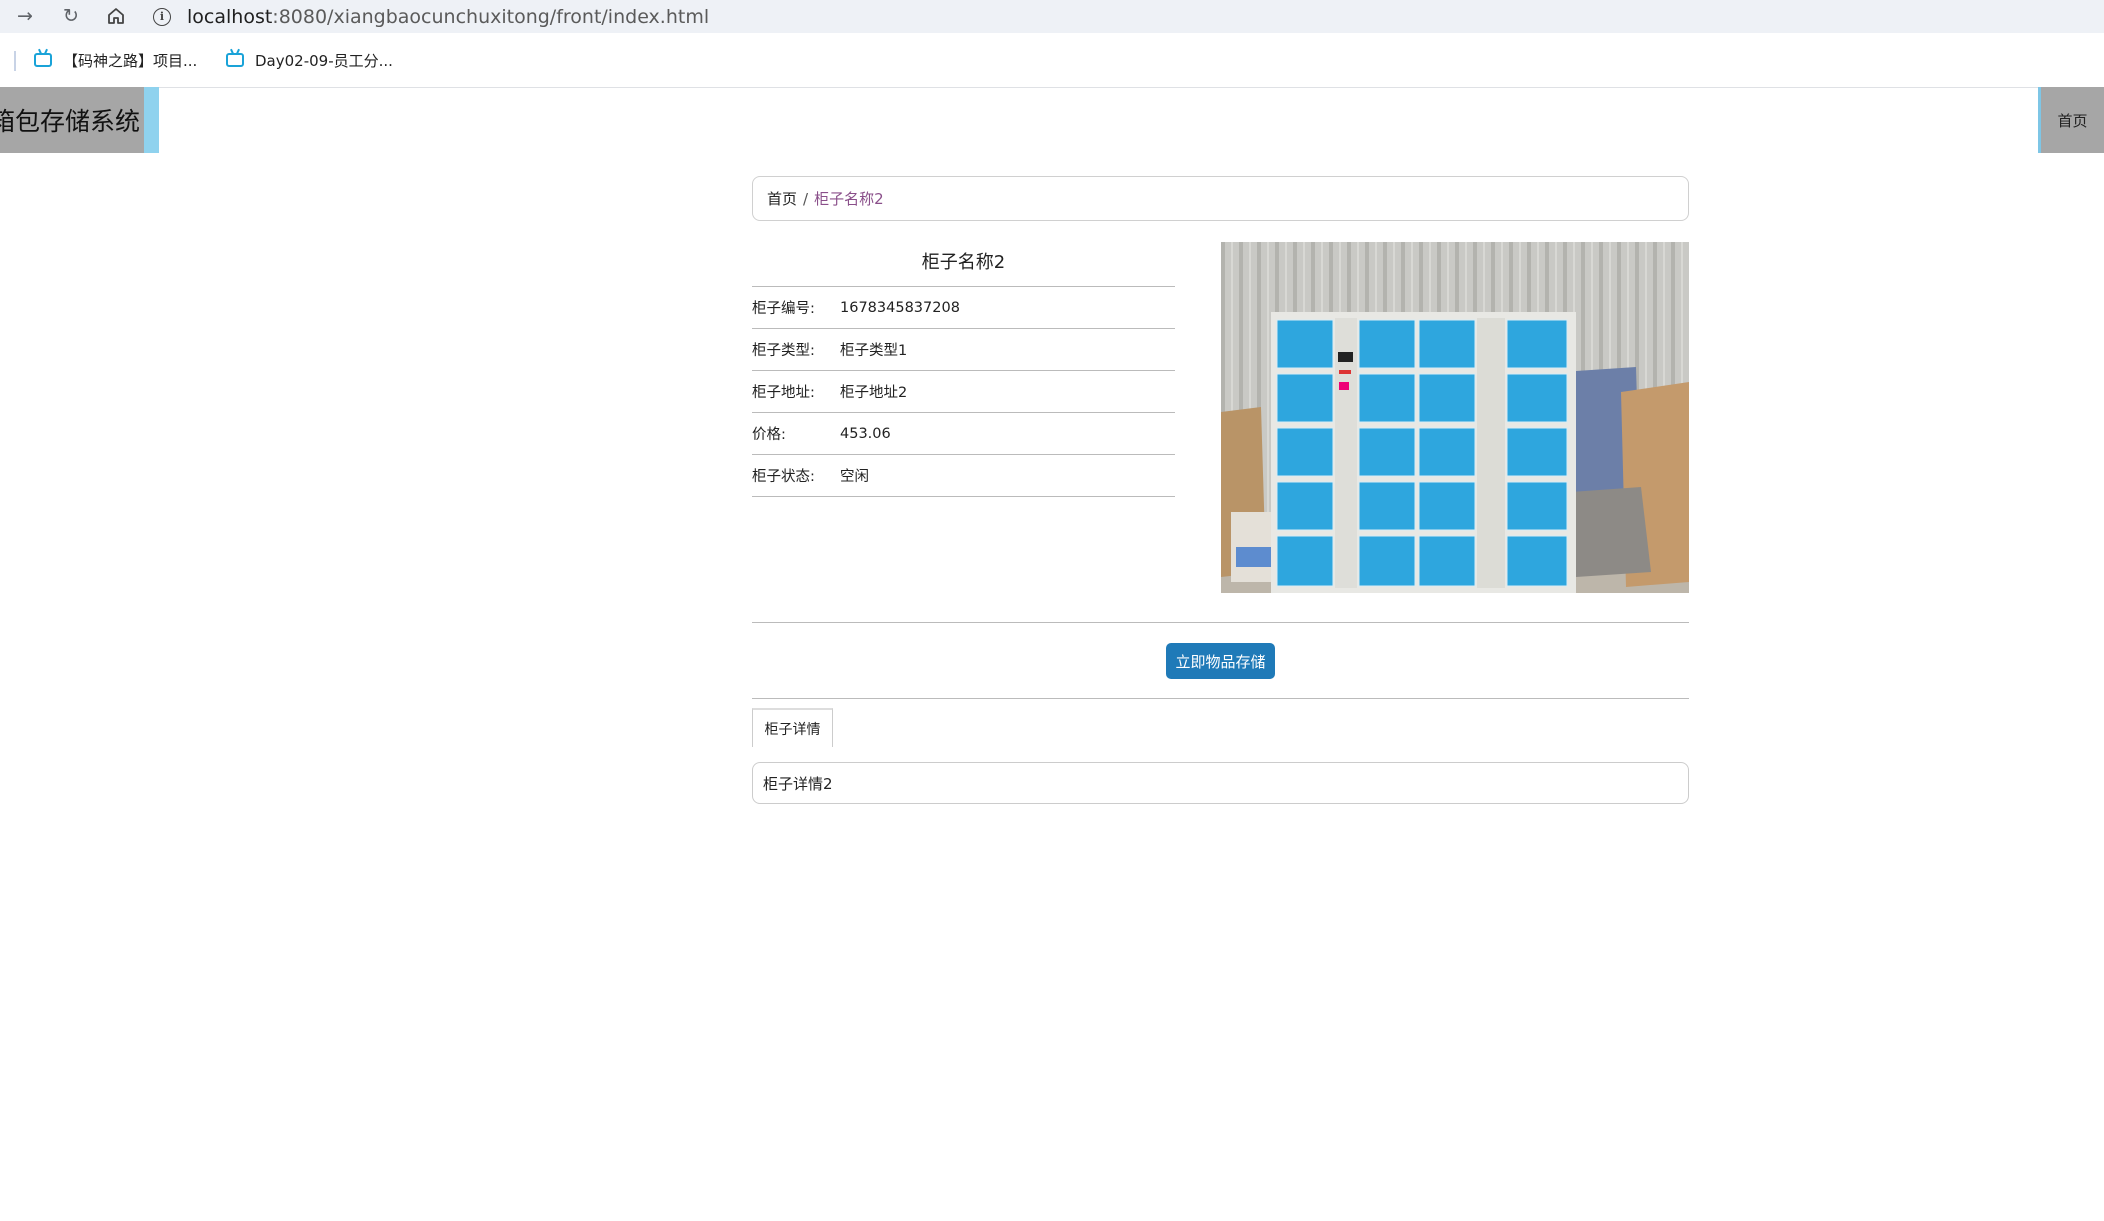 This screenshot has height=1221, width=2104. I want to click on info-row-locker-status: 柜子状态: 空闲, so click(963, 476).